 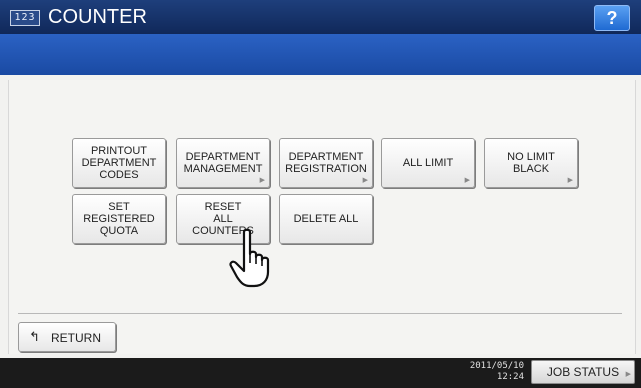 I want to click on job-status-button: JOB STATUS ▶, so click(x=583, y=372).